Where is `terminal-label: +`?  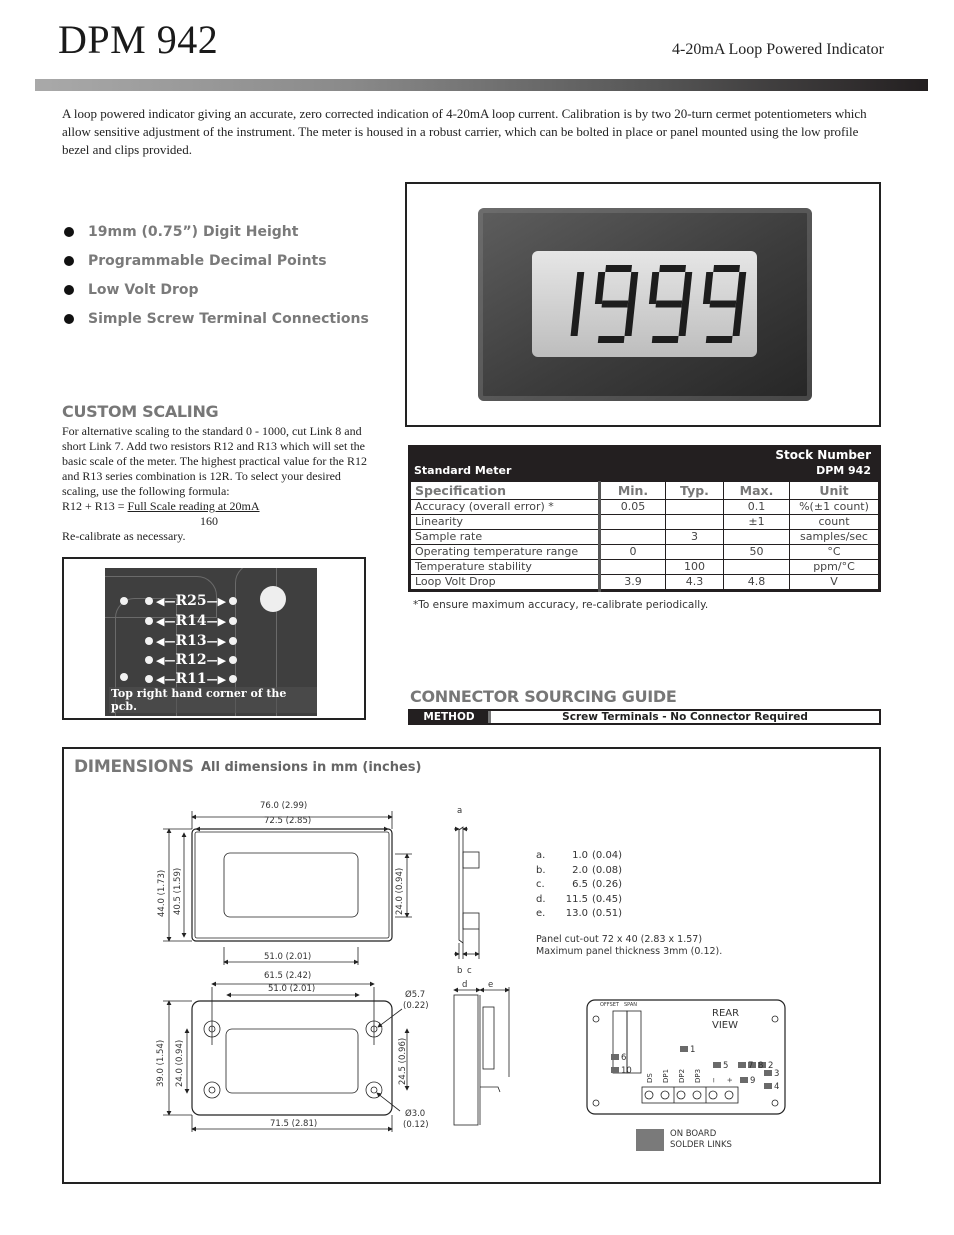 terminal-label: + is located at coordinates (730, 1080).